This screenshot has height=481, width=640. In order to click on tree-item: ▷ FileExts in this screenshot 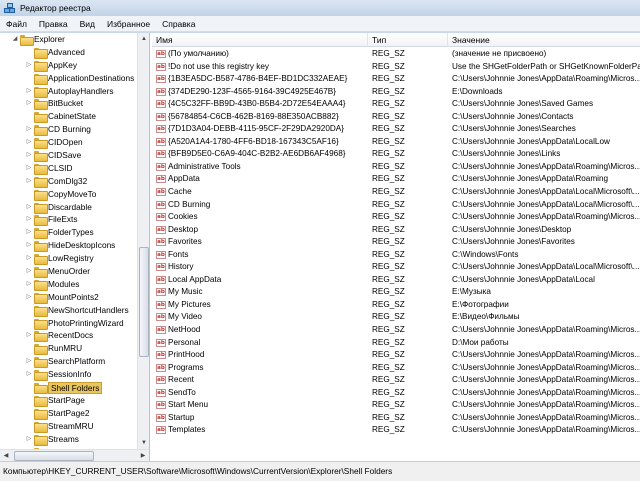, I will do `click(68, 220)`.